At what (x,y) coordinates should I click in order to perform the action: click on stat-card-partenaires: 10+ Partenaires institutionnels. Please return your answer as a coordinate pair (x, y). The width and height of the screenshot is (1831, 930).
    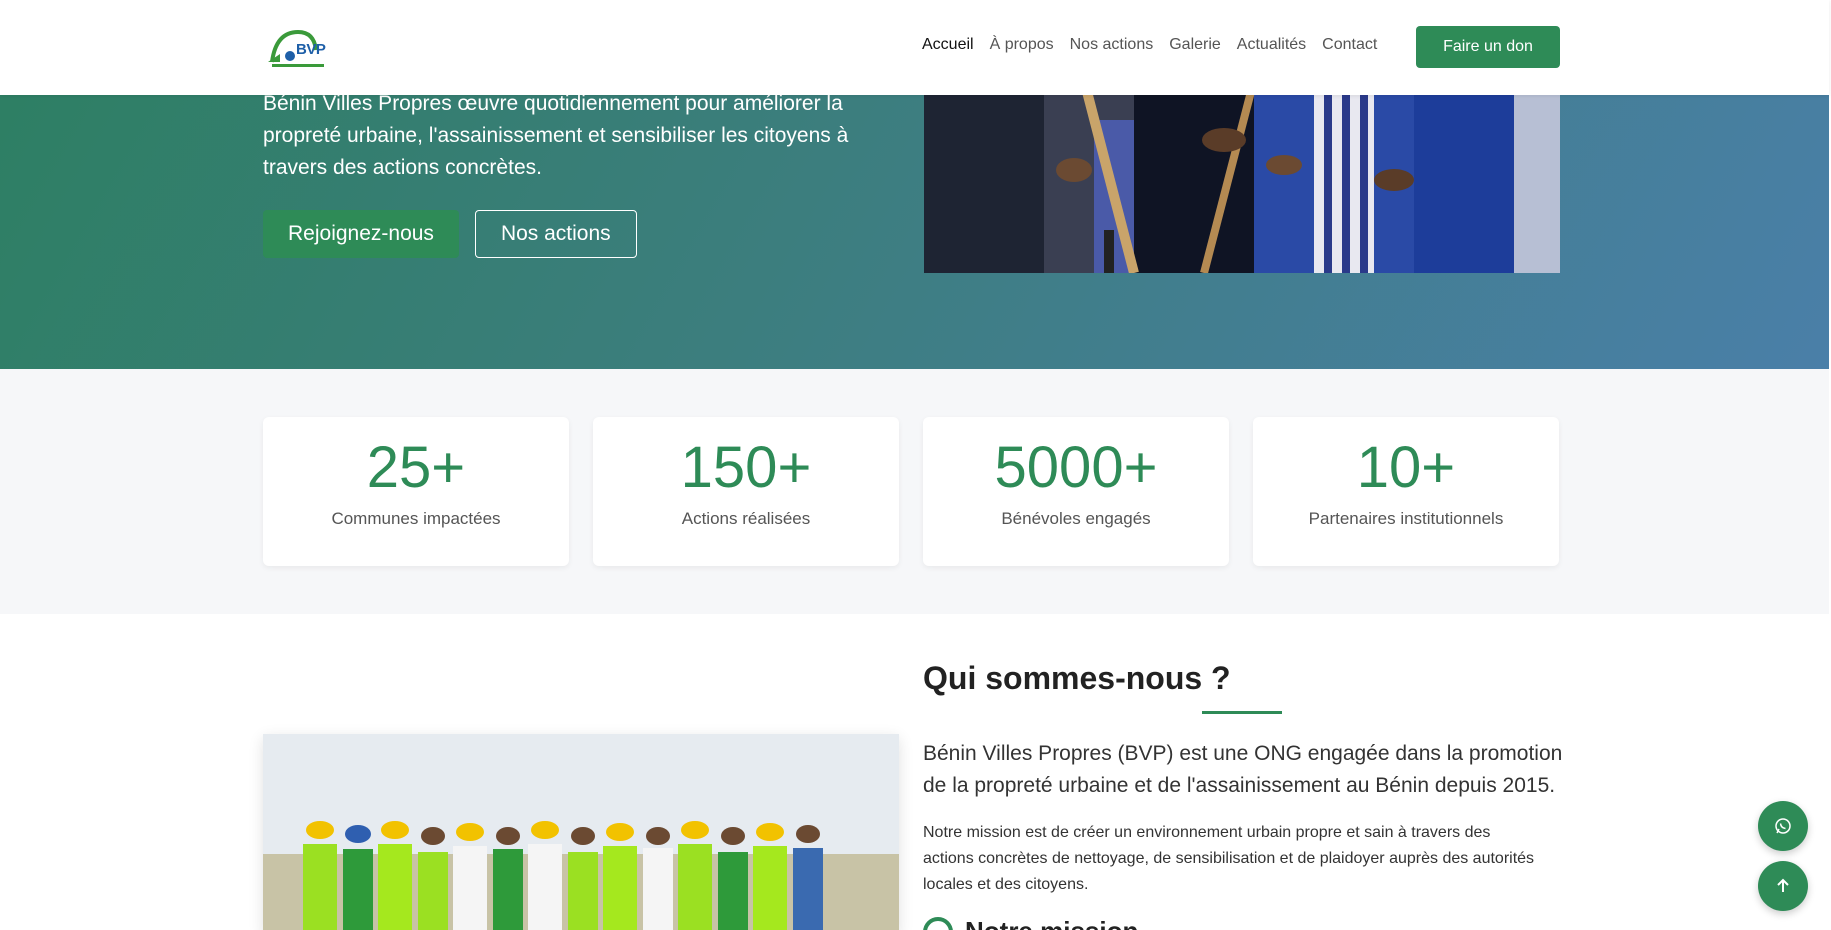
    Looking at the image, I should click on (1406, 491).